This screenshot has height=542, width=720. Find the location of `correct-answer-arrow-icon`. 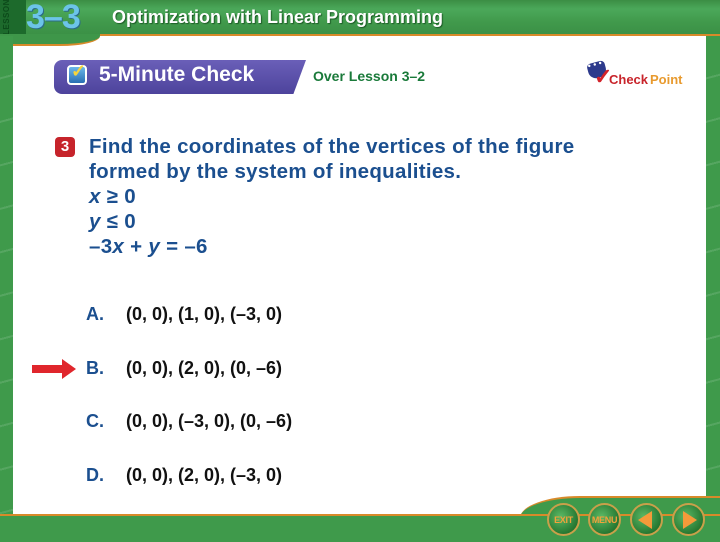

correct-answer-arrow-icon is located at coordinates (54, 369).